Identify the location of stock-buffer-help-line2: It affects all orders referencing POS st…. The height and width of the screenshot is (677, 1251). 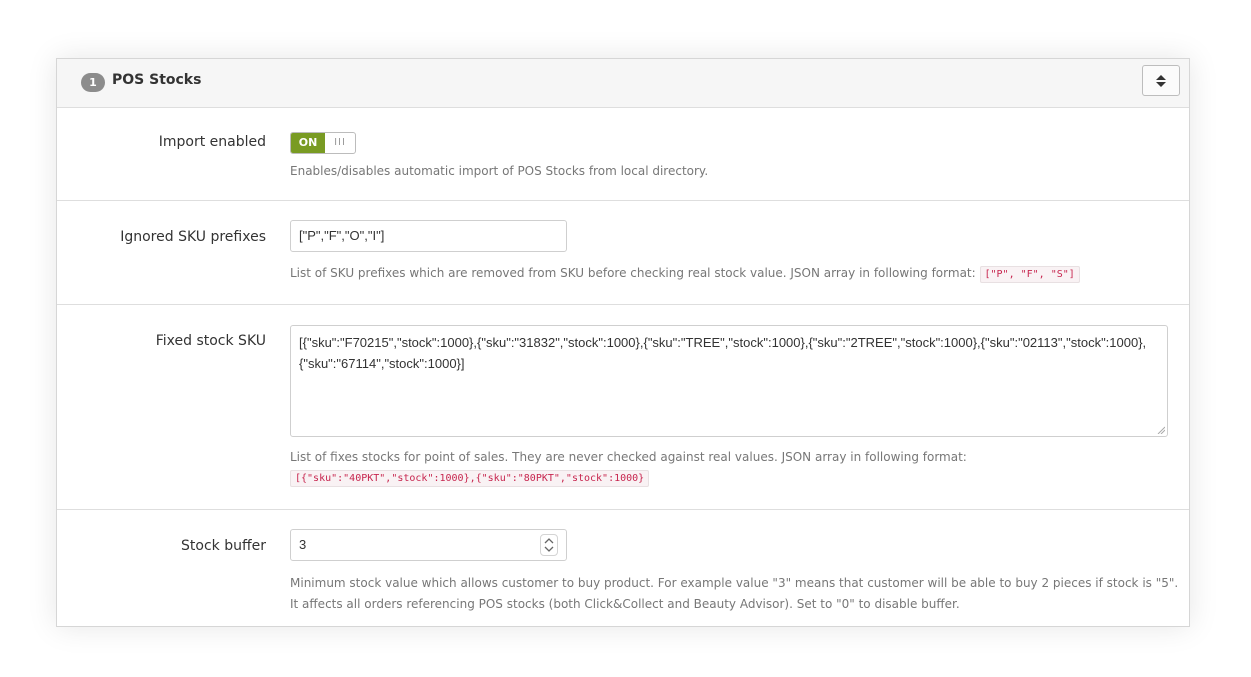
(625, 604).